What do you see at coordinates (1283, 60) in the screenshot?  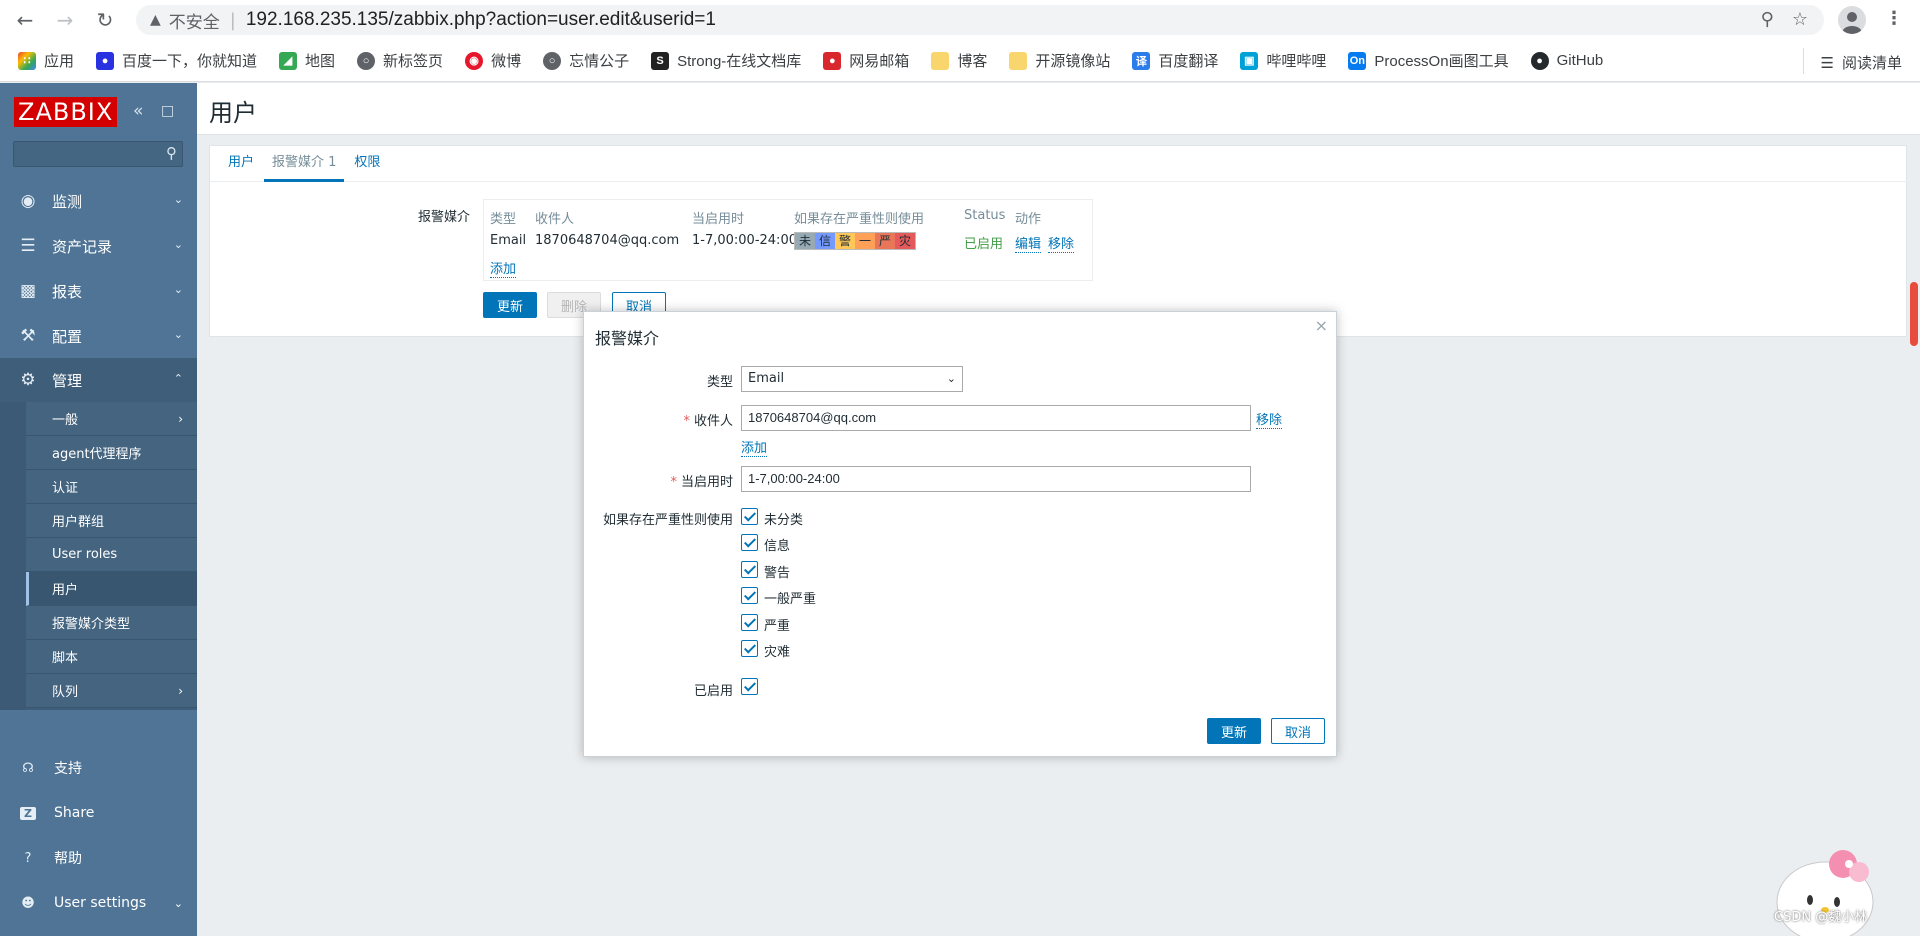 I see `bookmark-bilibili: ▣ 哔哩哔哩` at bounding box center [1283, 60].